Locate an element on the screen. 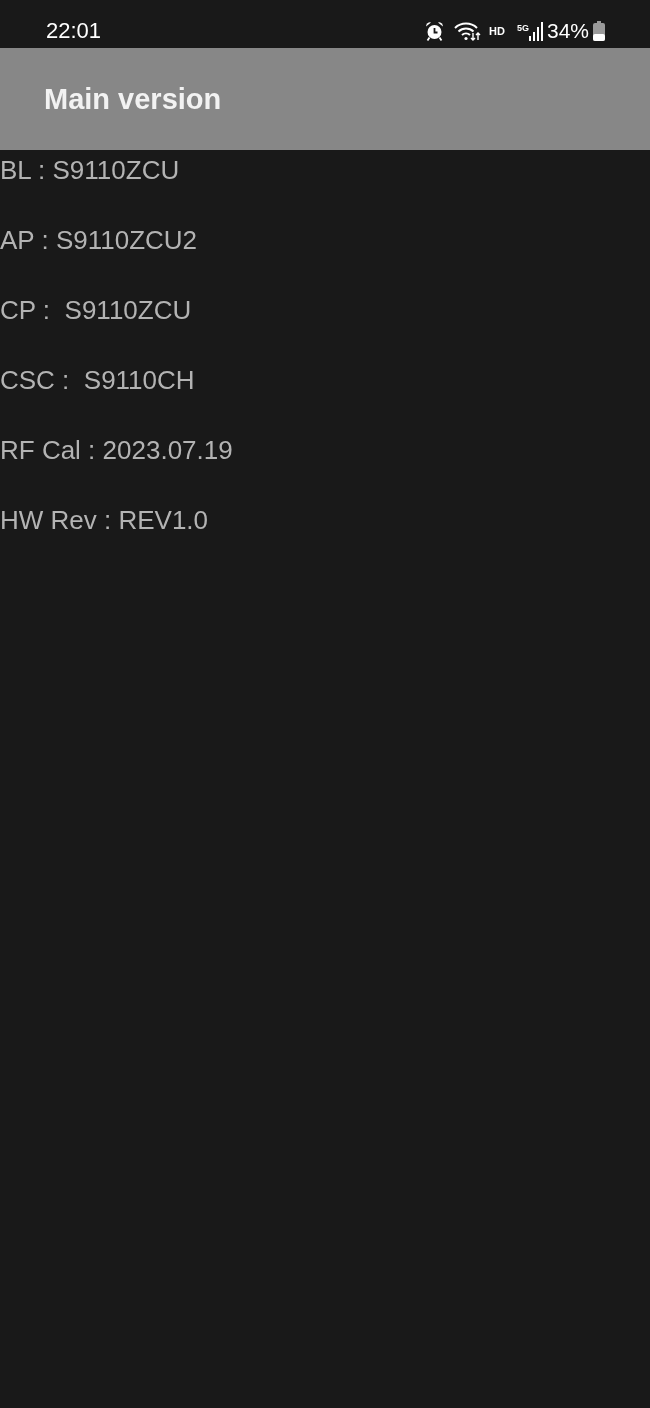  battery-percentage: 34% is located at coordinates (567, 31).